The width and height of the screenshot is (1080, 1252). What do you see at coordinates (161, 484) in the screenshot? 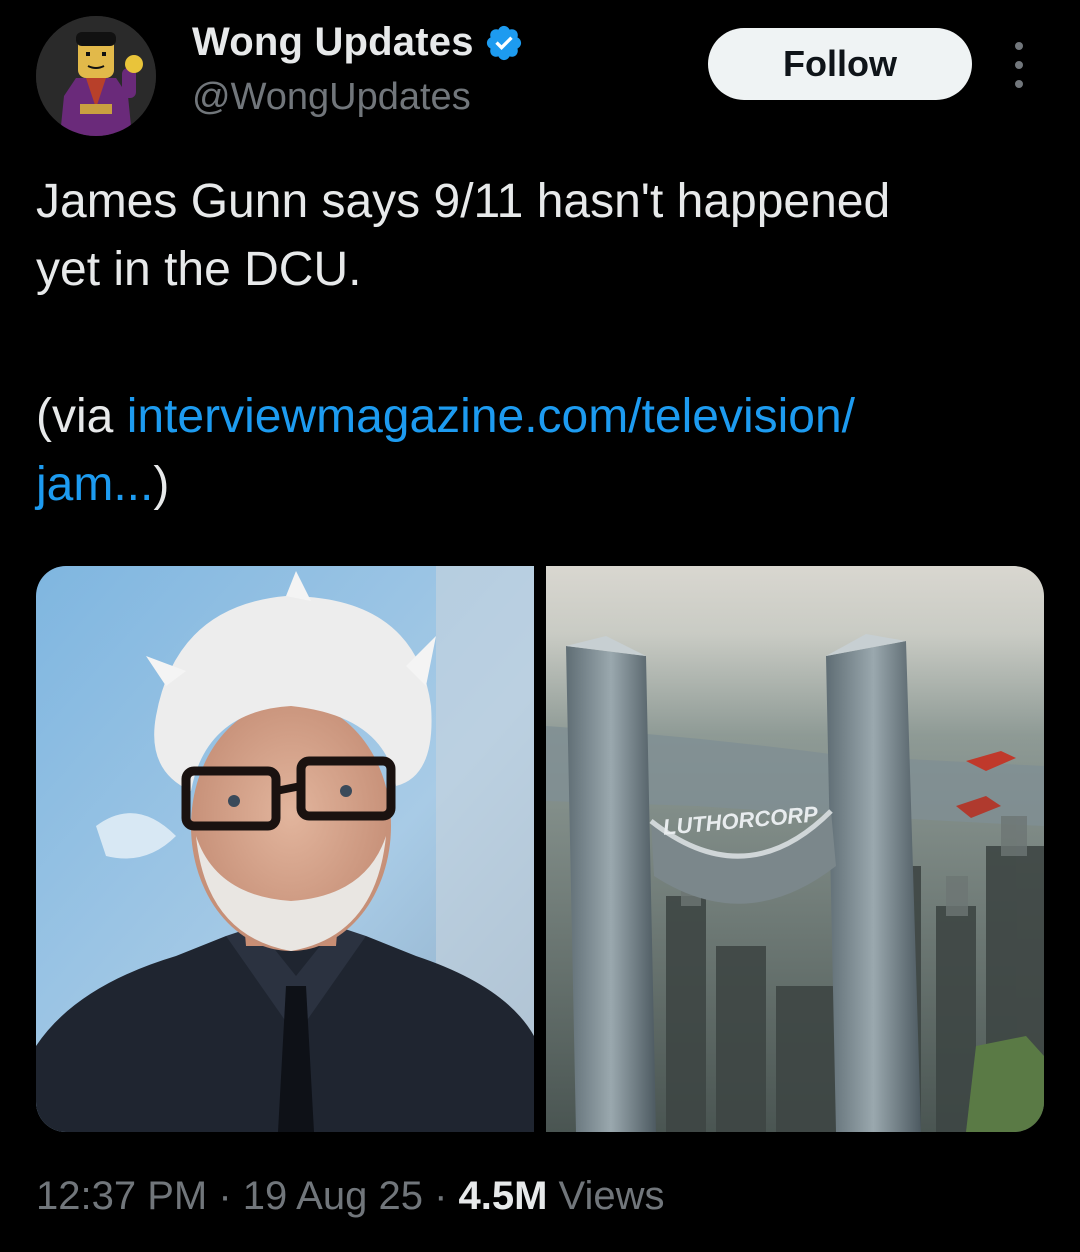
I see `via-suffix: )` at bounding box center [161, 484].